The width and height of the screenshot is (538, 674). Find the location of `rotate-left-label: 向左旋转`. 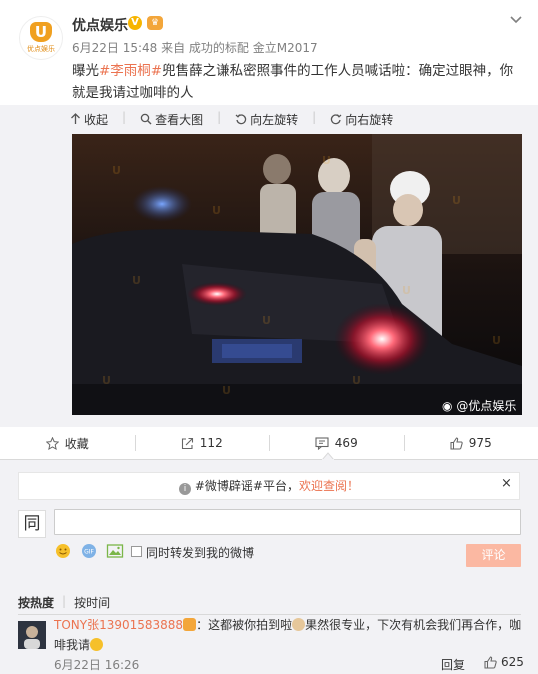

rotate-left-label: 向左旋转 is located at coordinates (274, 119).